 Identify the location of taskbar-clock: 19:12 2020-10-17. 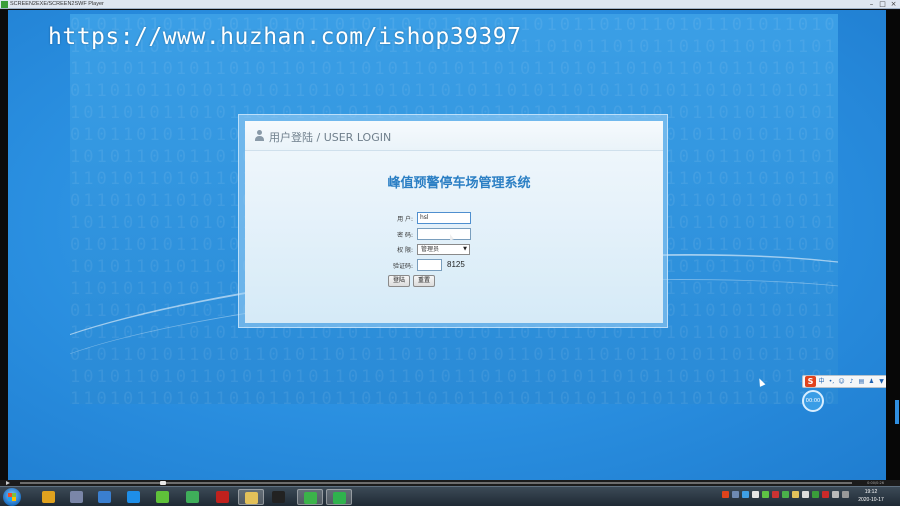
(871, 496).